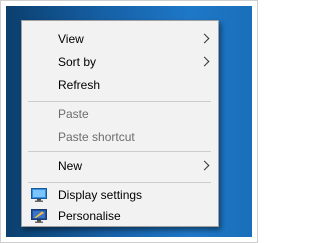 Image resolution: width=320 pixels, height=243 pixels. I want to click on menu-item-display-settings: Display settings, so click(120, 195).